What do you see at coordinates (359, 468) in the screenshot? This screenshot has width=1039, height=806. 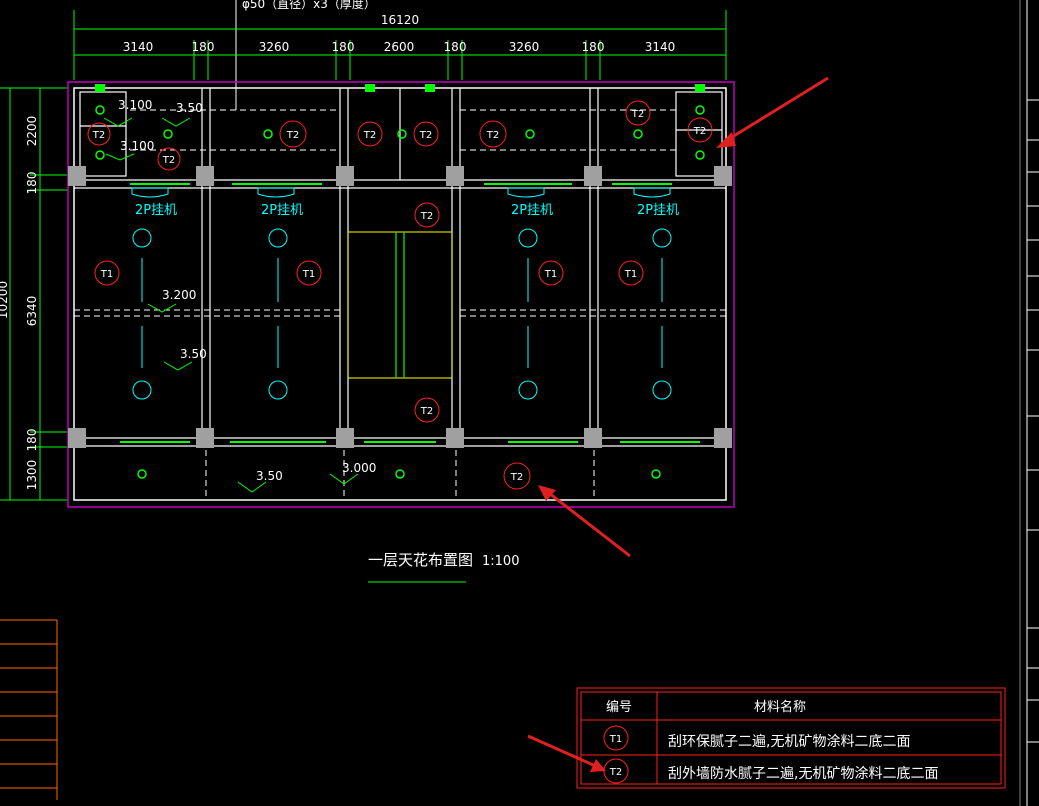 I see `level-text: 3.000` at bounding box center [359, 468].